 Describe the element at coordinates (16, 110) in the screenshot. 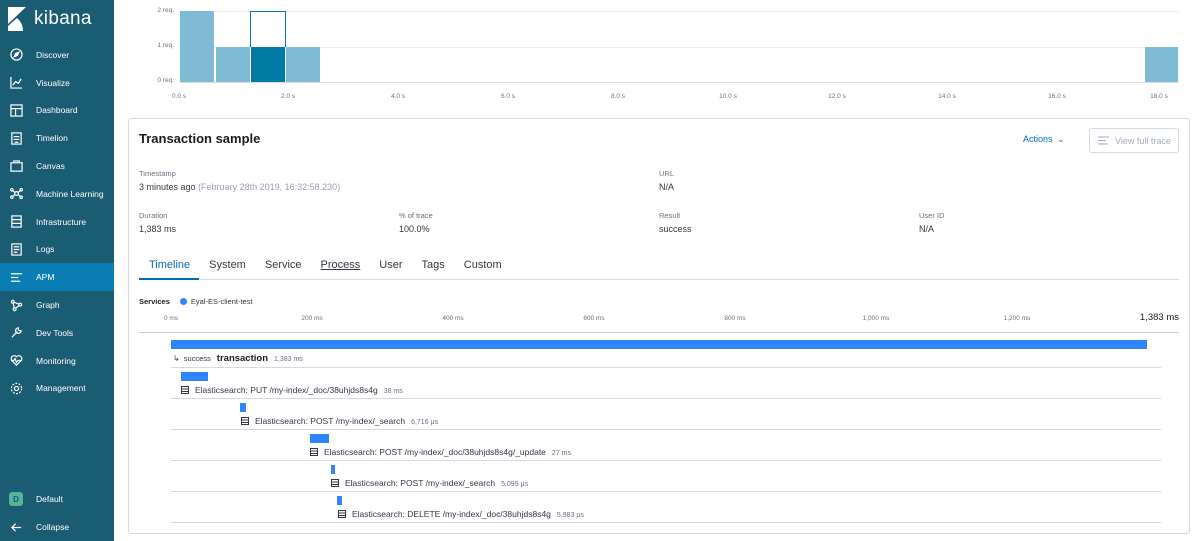

I see `dashboard-icon` at that location.